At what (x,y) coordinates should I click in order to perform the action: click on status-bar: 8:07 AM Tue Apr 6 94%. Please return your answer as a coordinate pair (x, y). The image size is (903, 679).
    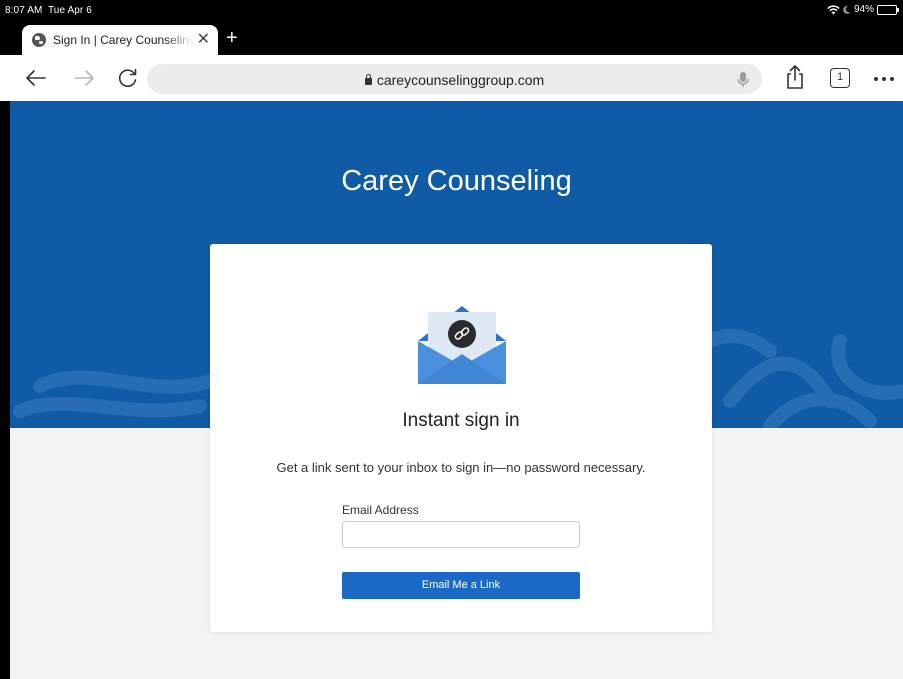
    Looking at the image, I should click on (451, 11).